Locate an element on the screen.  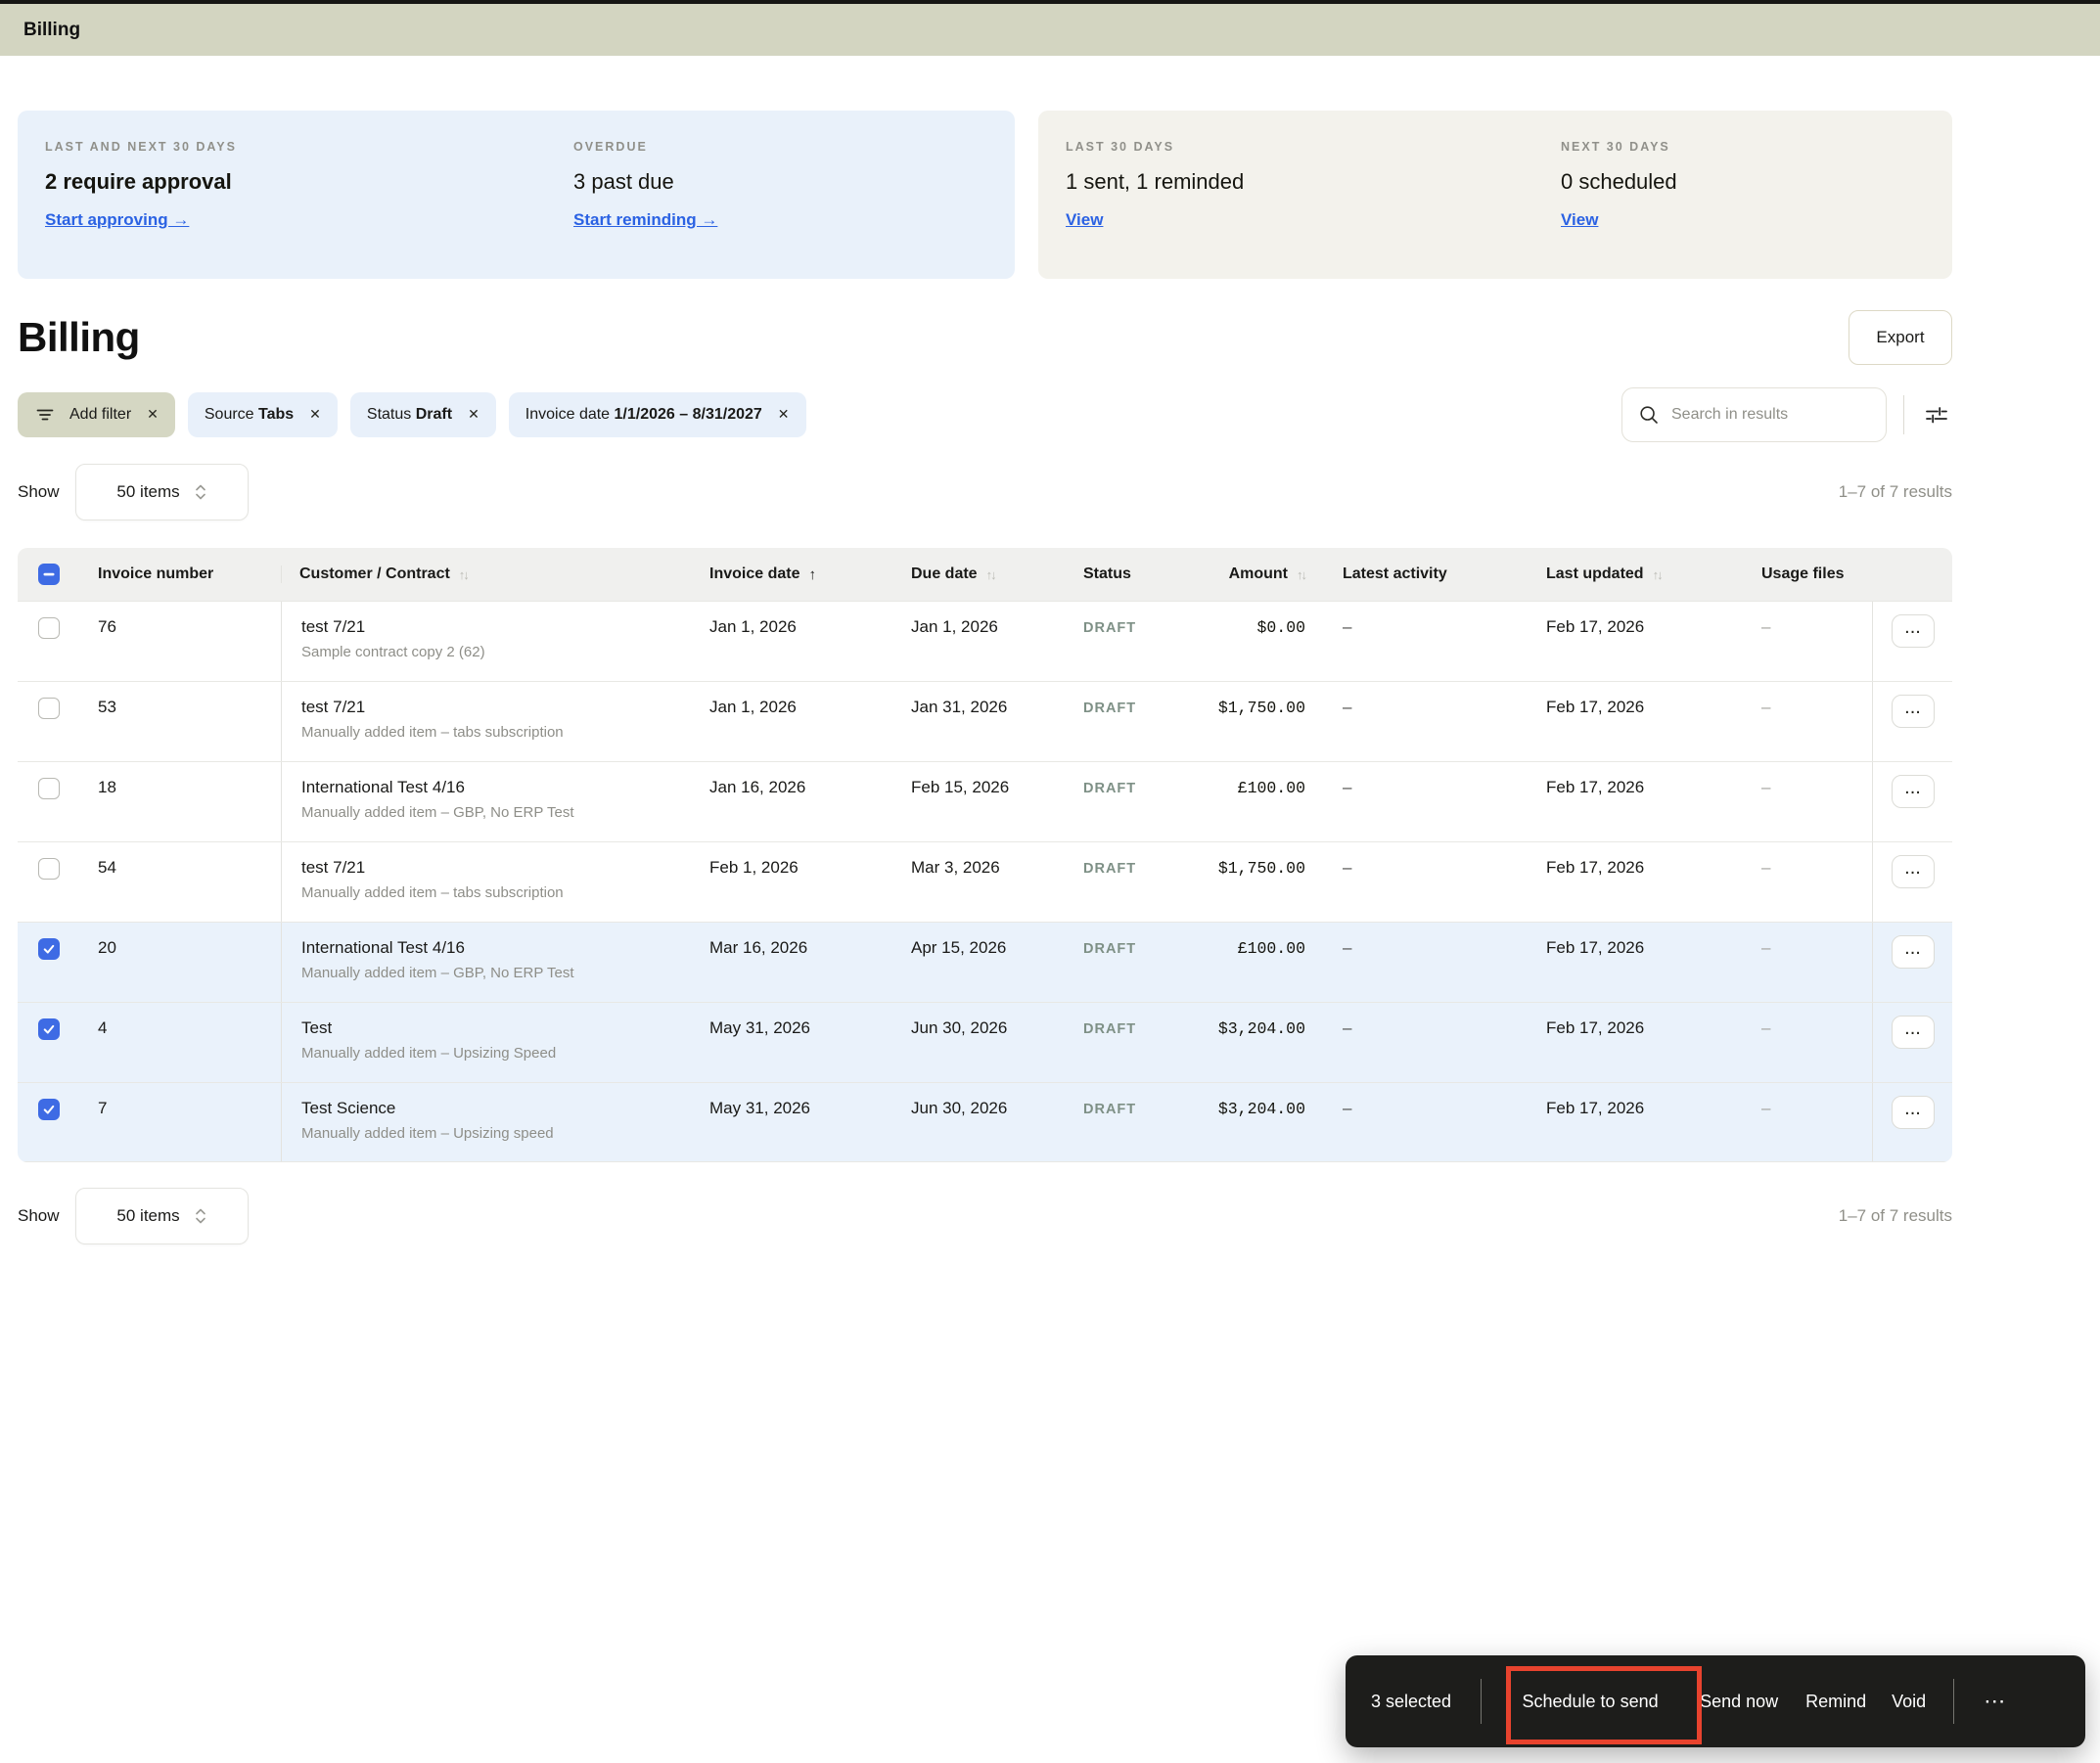
schedule-to-send-button: Schedule to send is located at coordinates (1590, 1702).